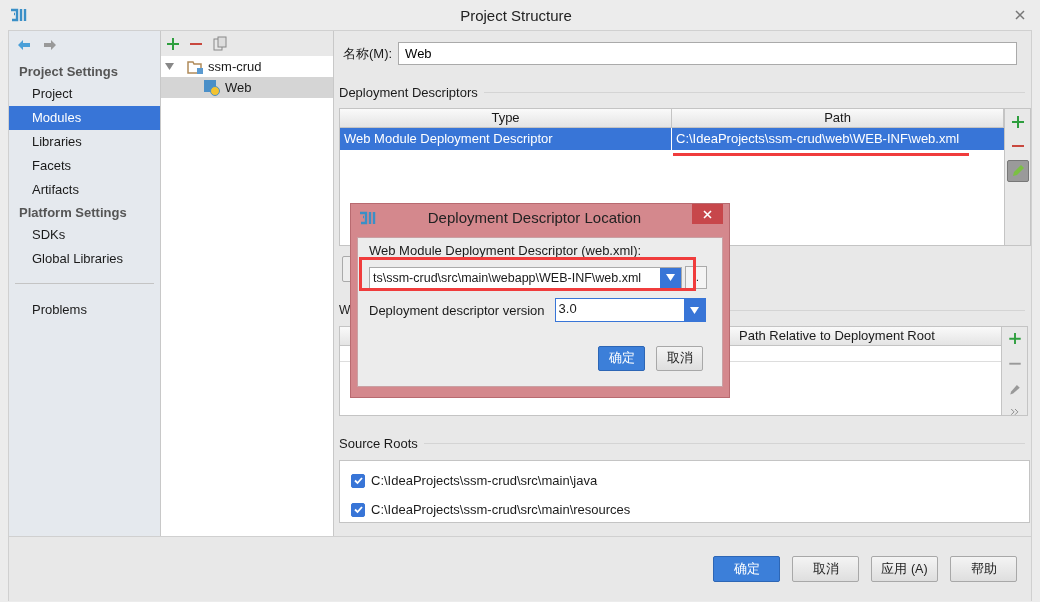 This screenshot has height=602, width=1040. I want to click on sidebar-item: Project, so click(85, 94).